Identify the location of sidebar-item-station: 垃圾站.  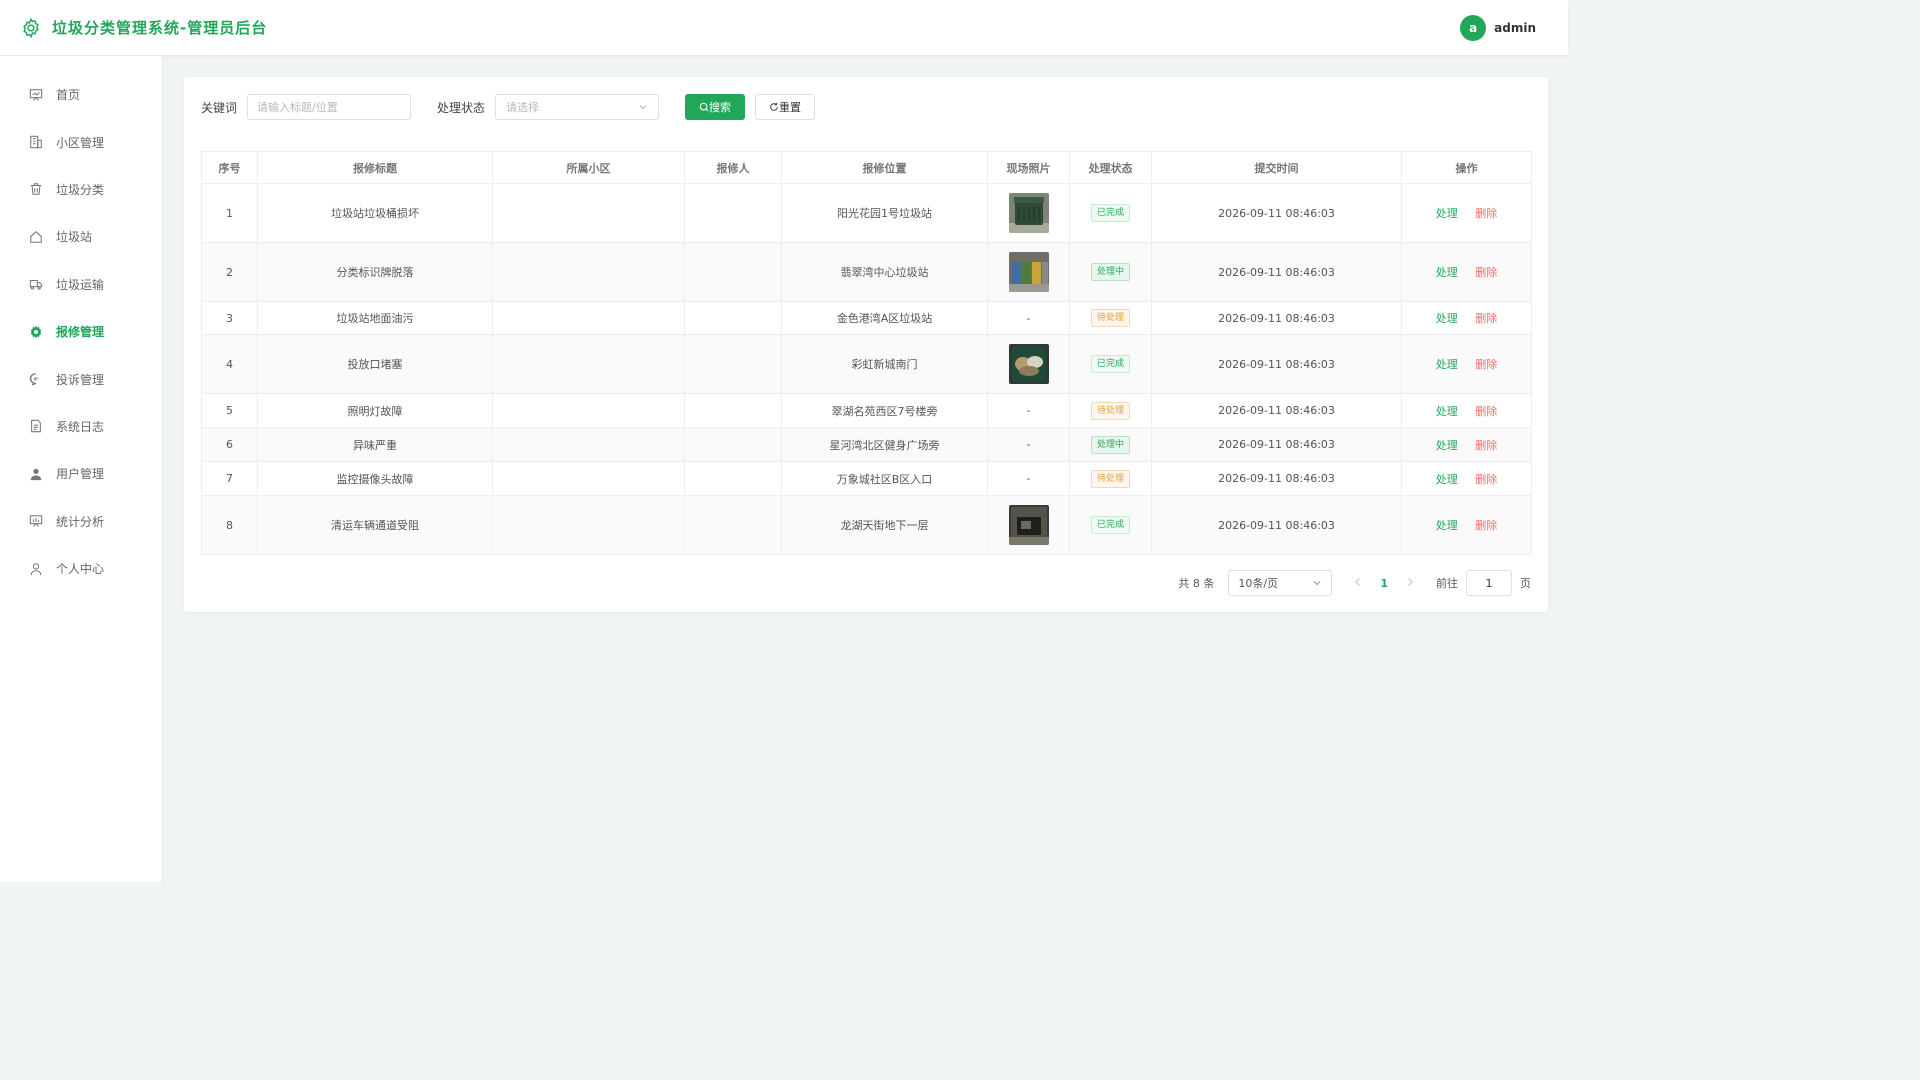
(81, 236).